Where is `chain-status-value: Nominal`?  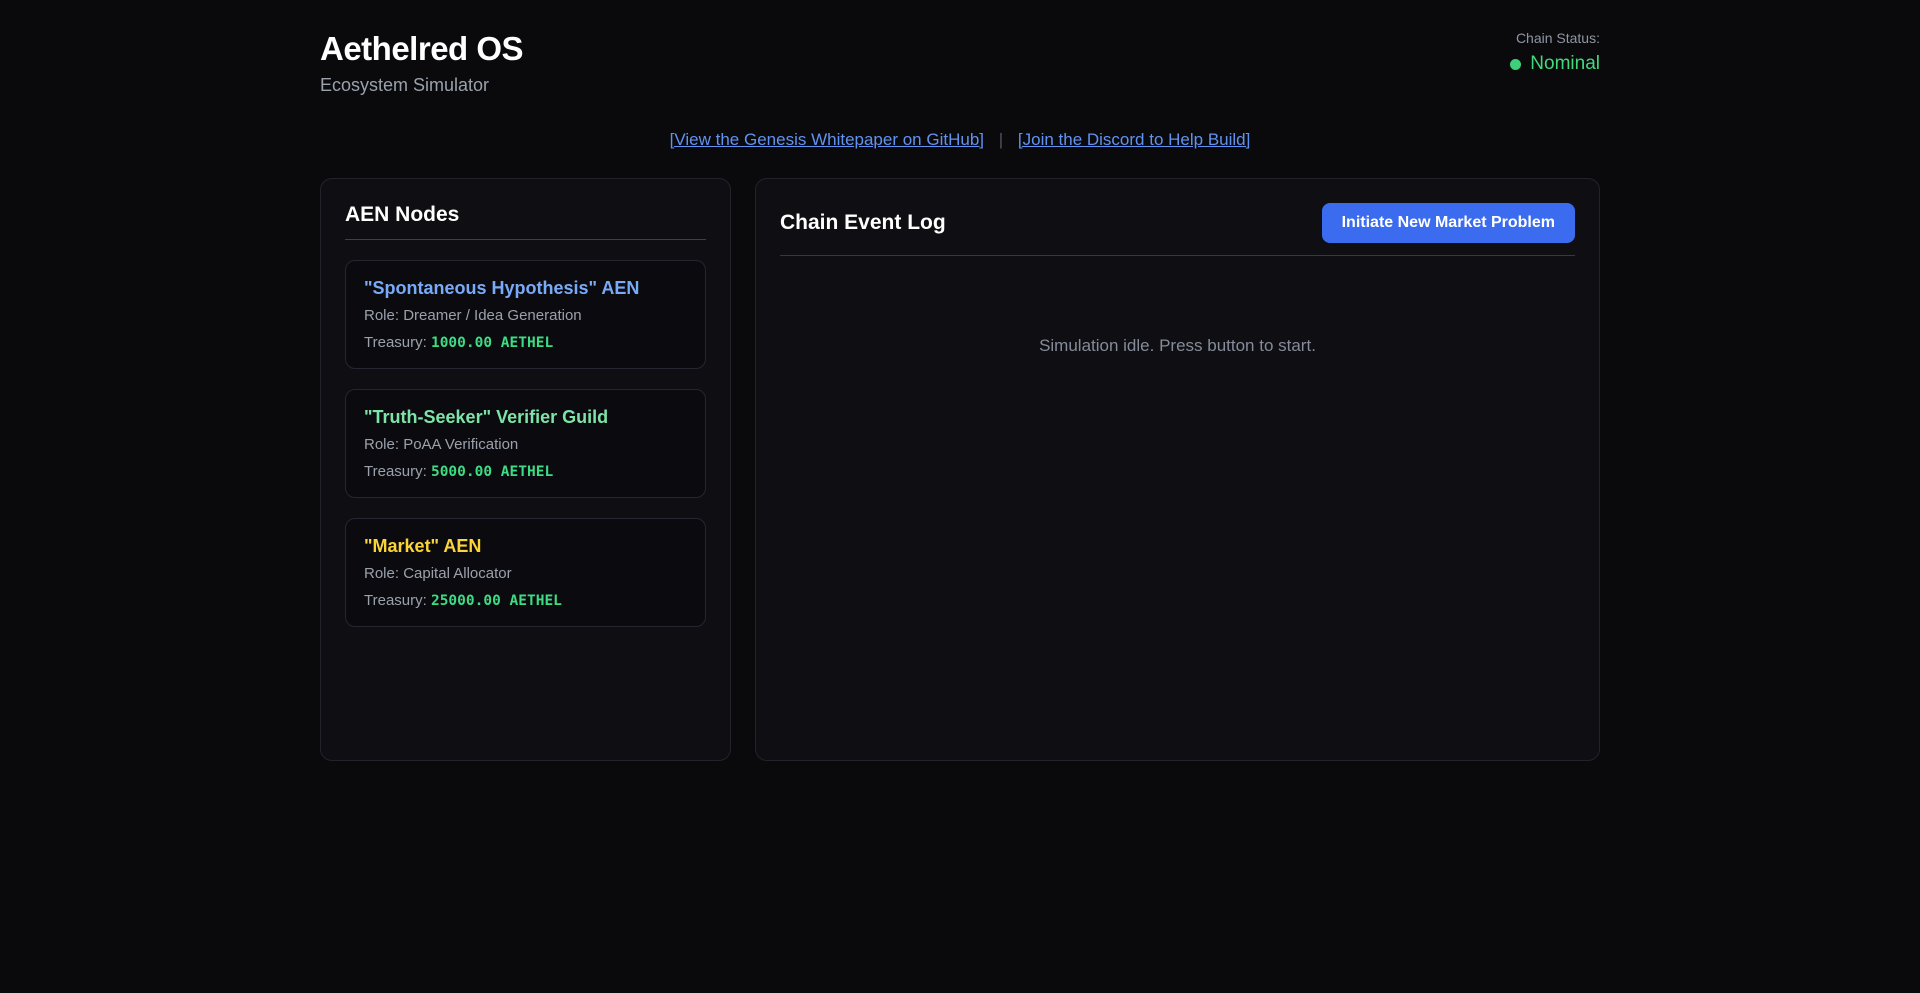 chain-status-value: Nominal is located at coordinates (1565, 63).